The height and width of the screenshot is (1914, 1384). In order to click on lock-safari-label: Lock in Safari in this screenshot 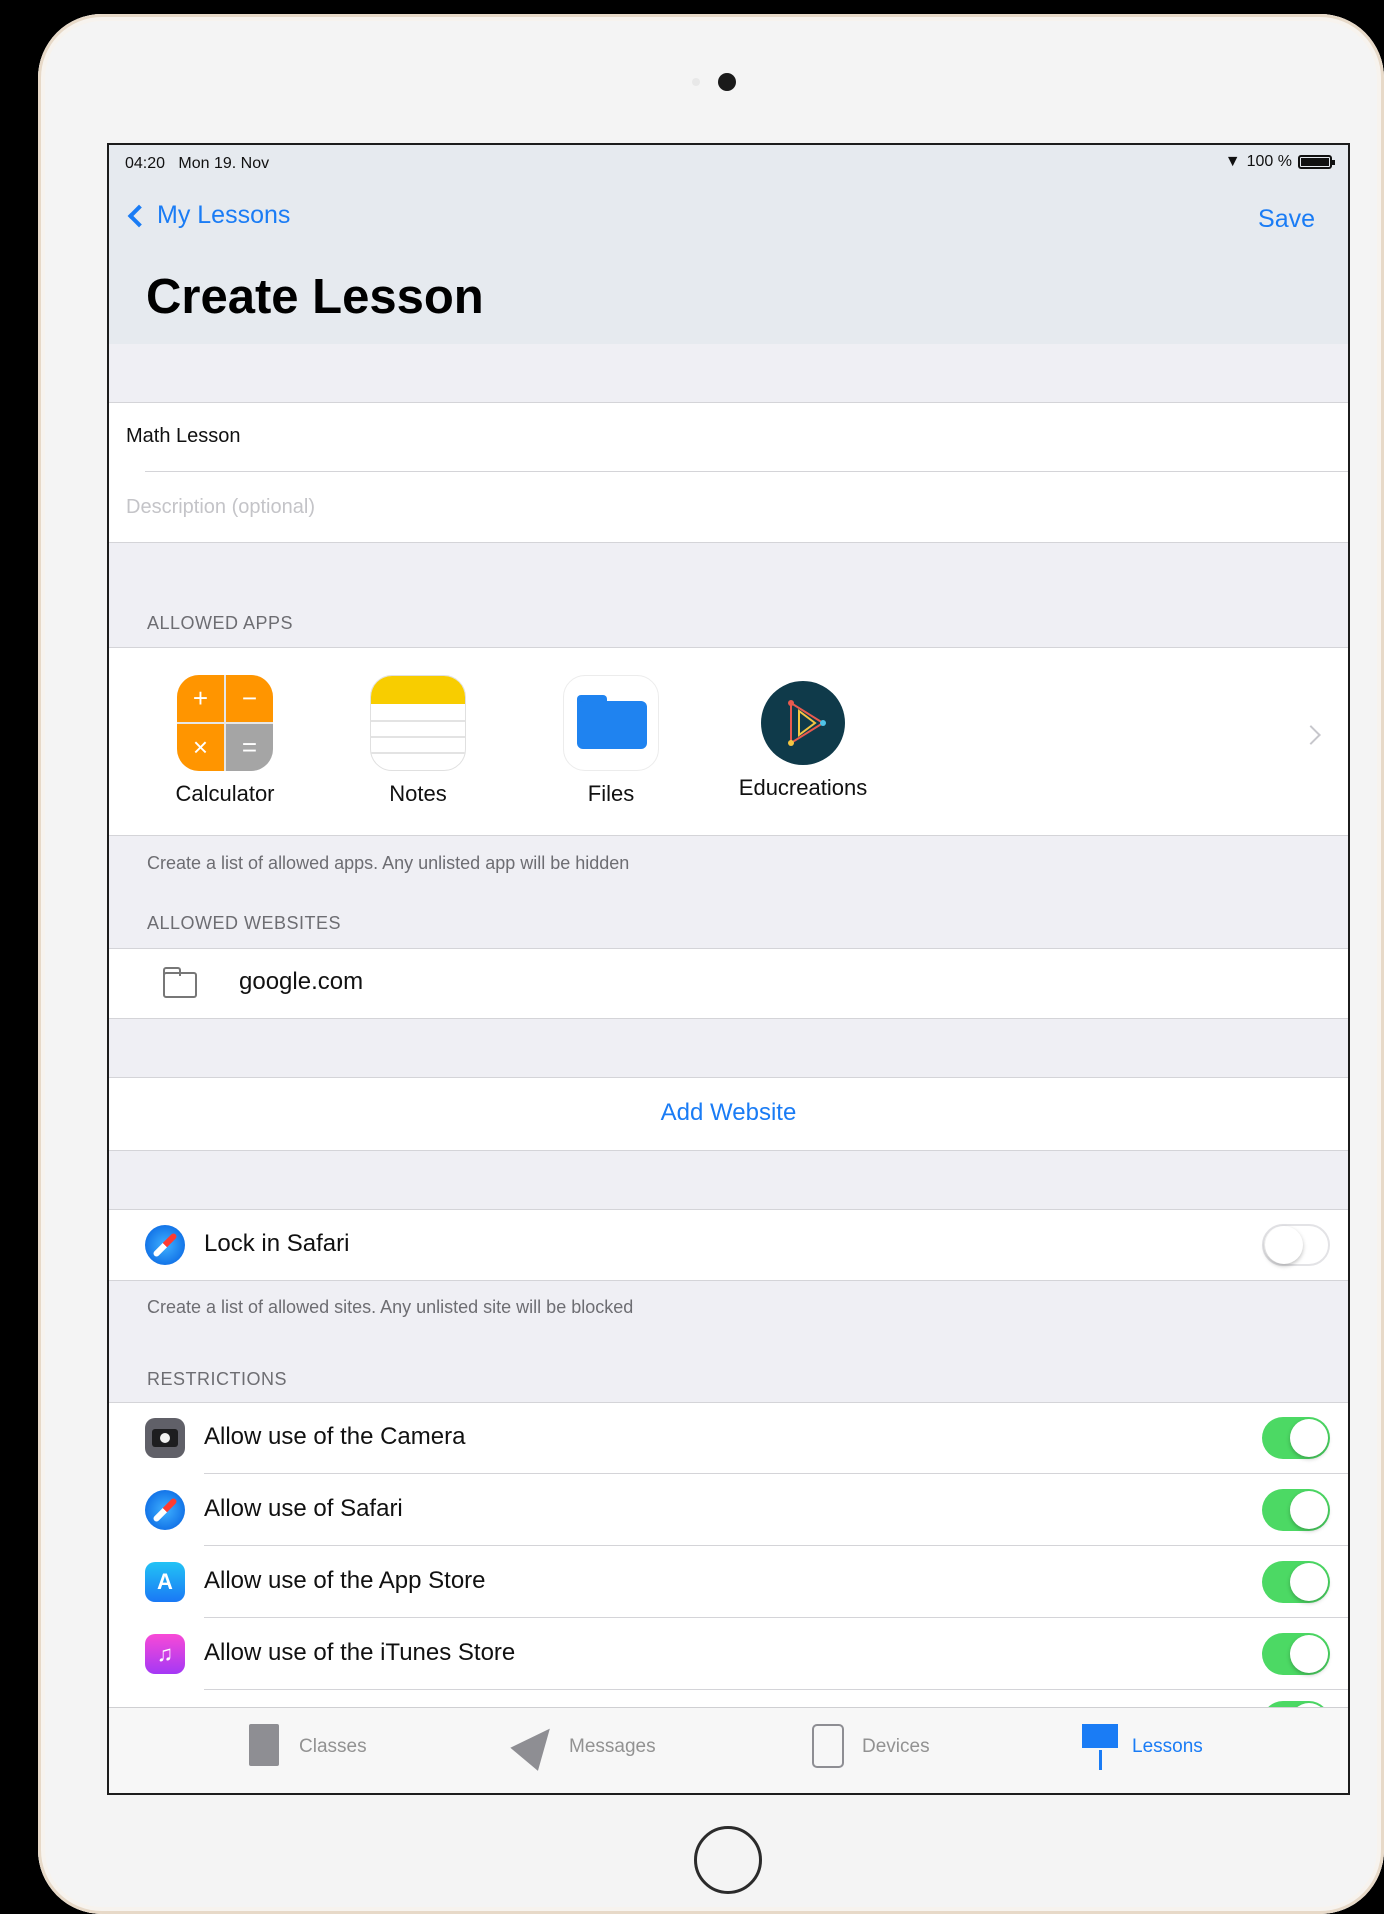, I will do `click(277, 1243)`.